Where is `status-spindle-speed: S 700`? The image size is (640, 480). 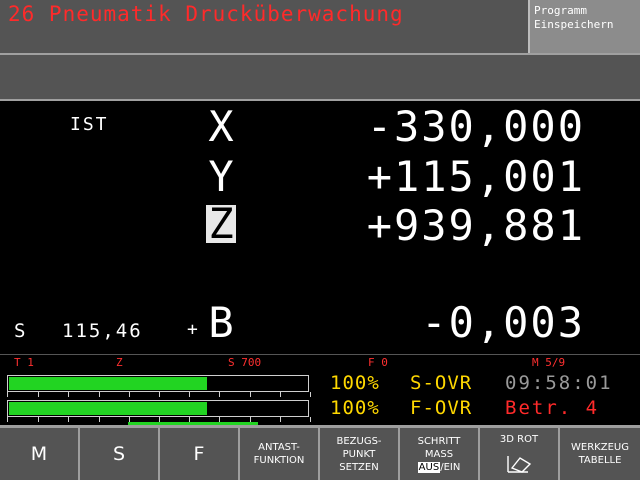
status-spindle-speed: S 700 is located at coordinates (245, 362).